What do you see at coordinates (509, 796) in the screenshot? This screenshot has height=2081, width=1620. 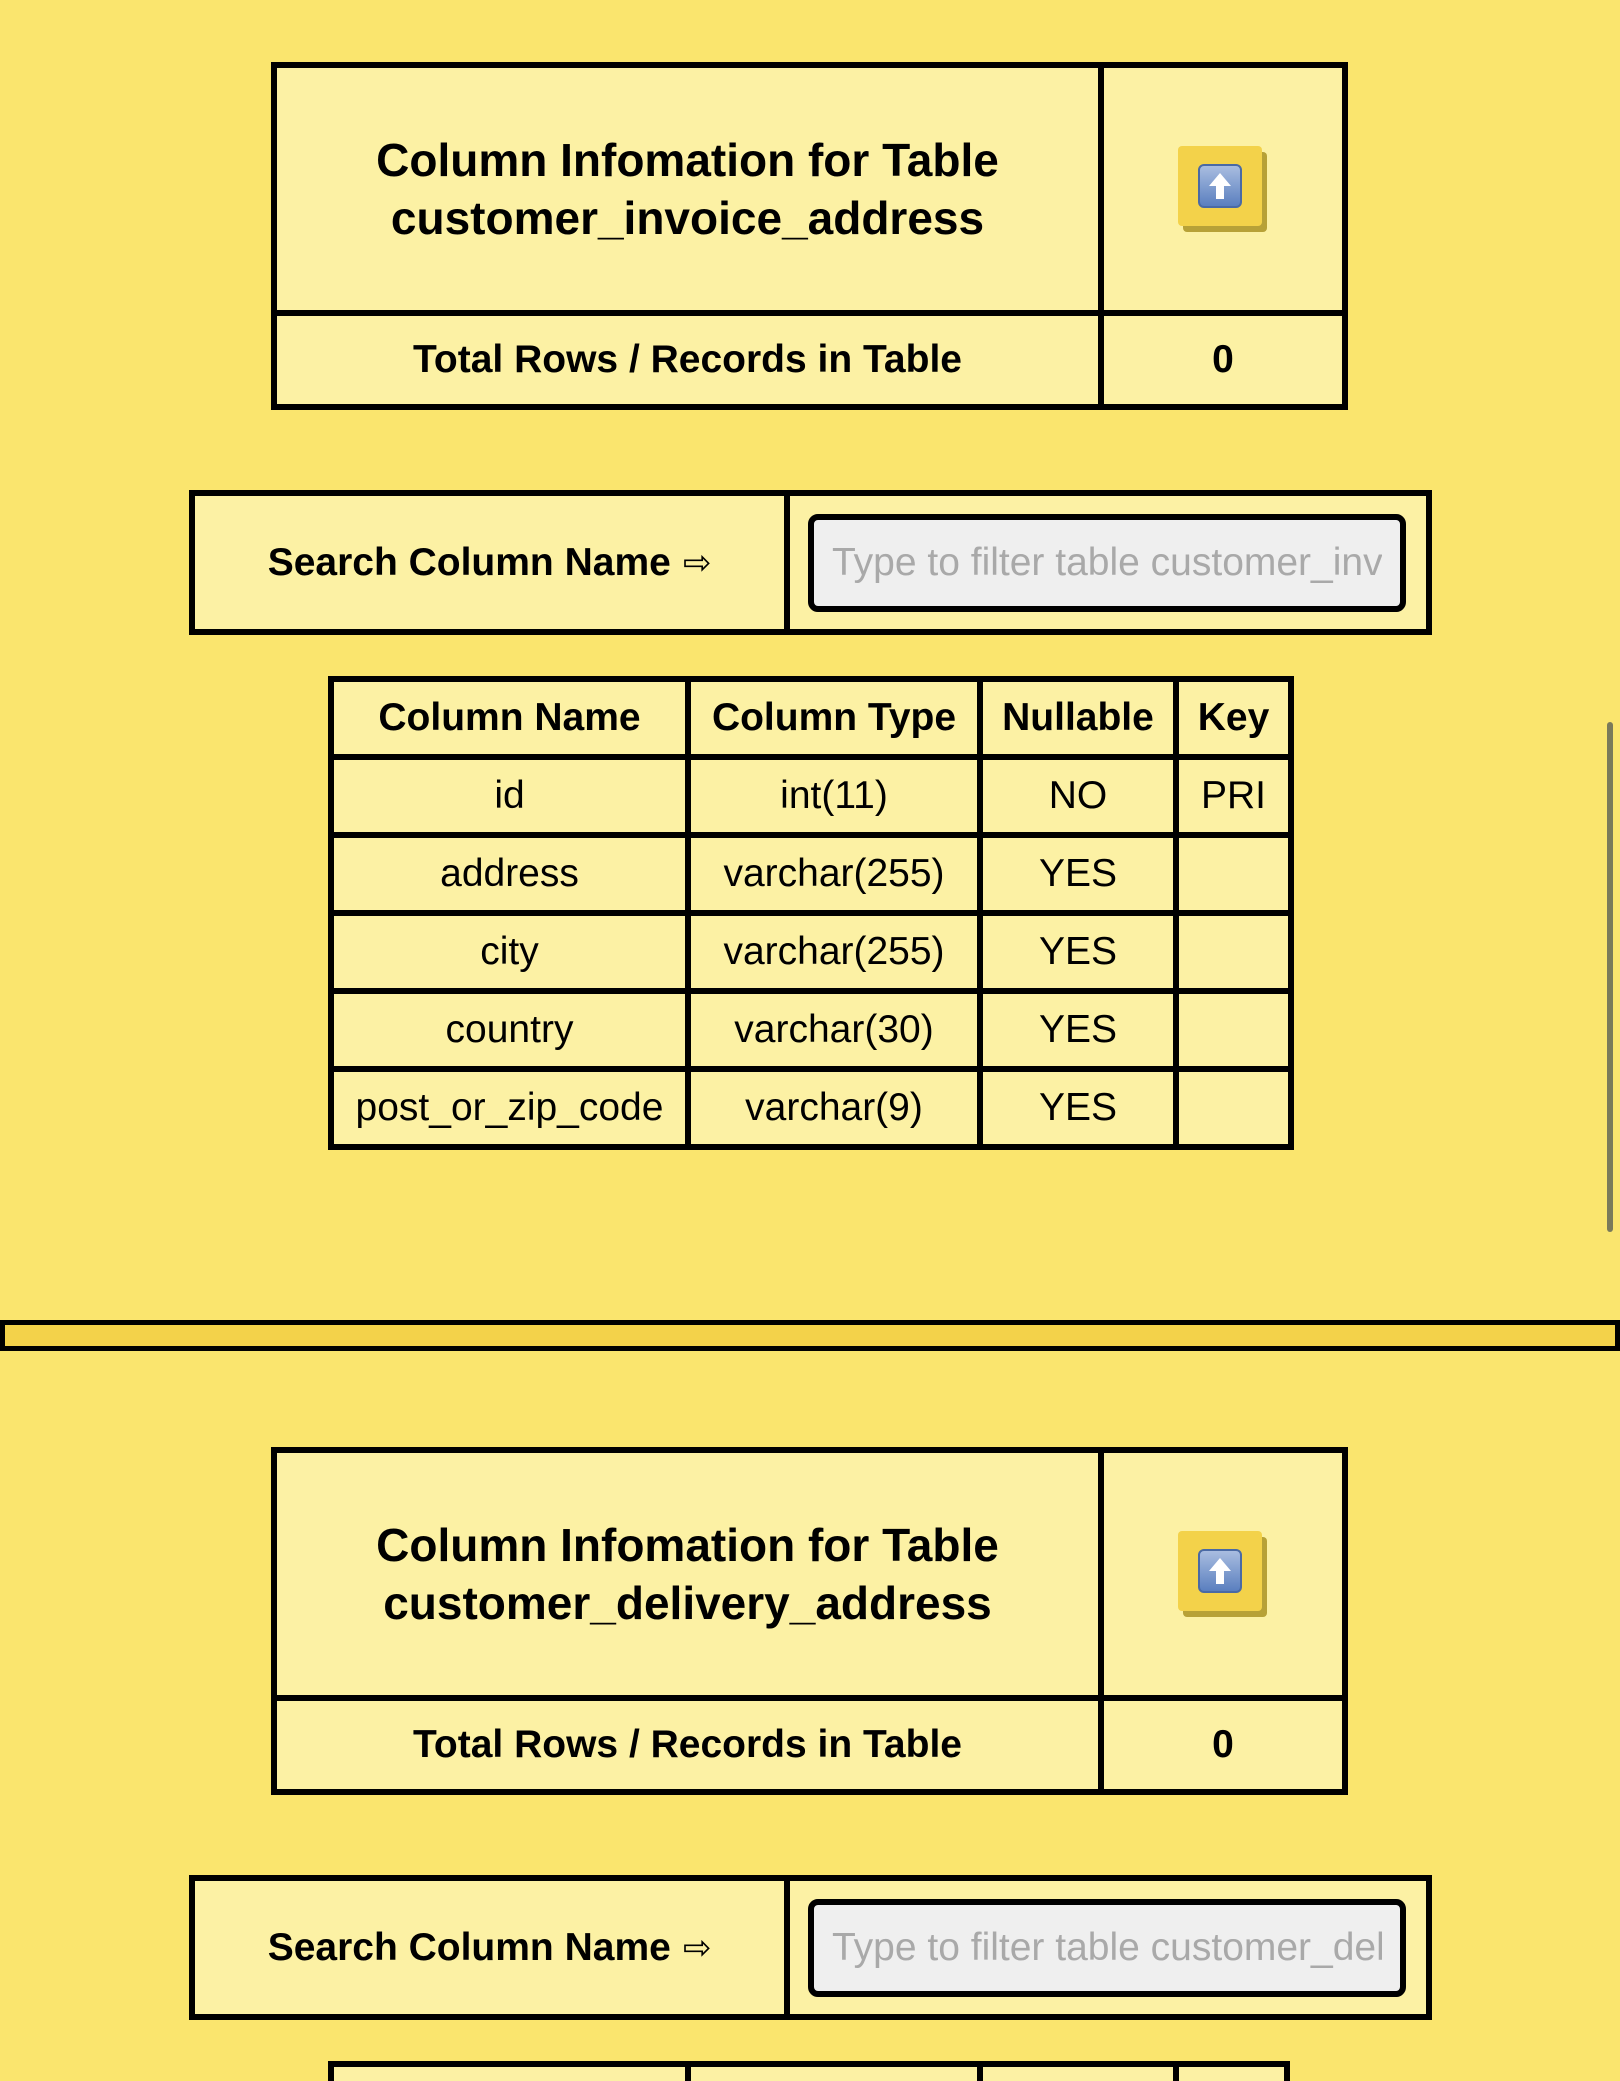 I see `cell-column-name: id` at bounding box center [509, 796].